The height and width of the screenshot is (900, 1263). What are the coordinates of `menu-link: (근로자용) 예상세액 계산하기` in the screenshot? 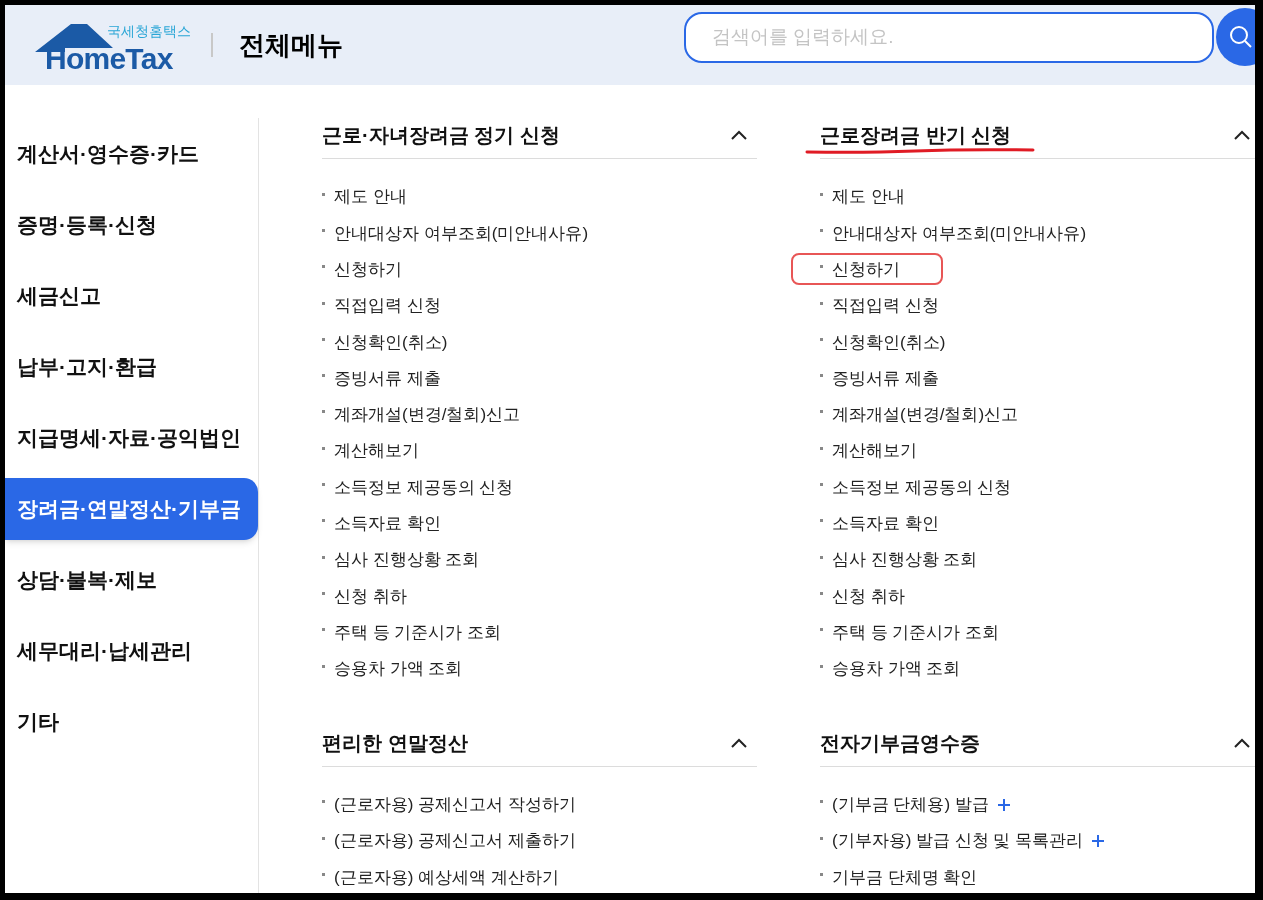 It's located at (446, 877).